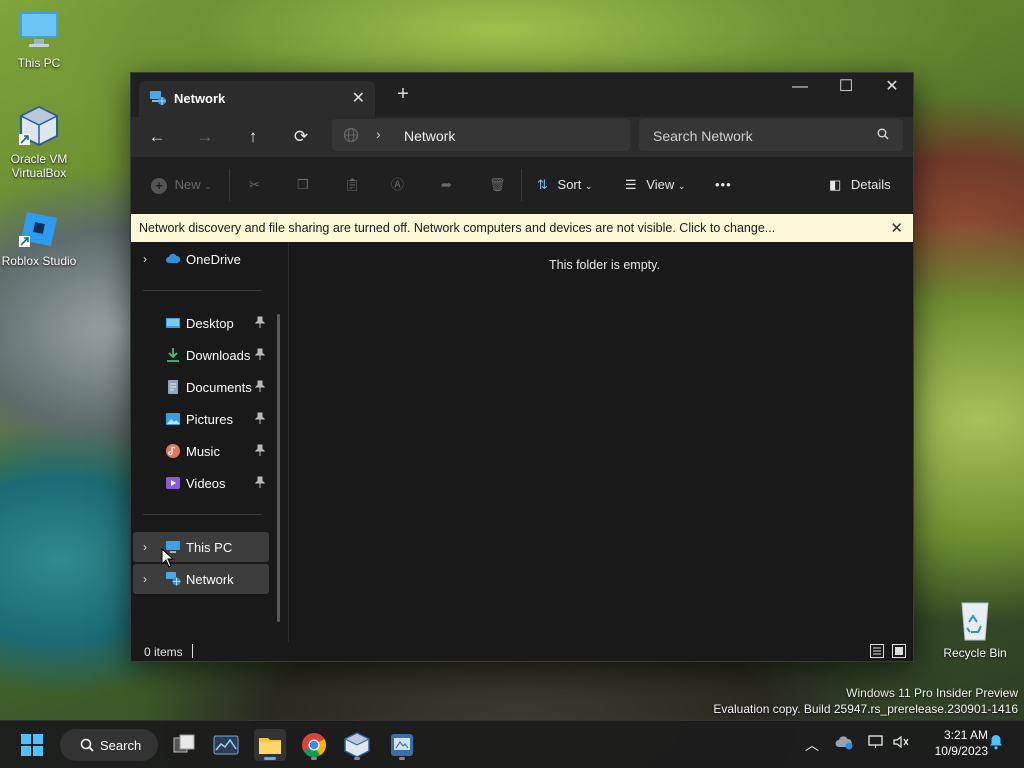  I want to click on sidebar-item-label: OneDrive, so click(213, 259).